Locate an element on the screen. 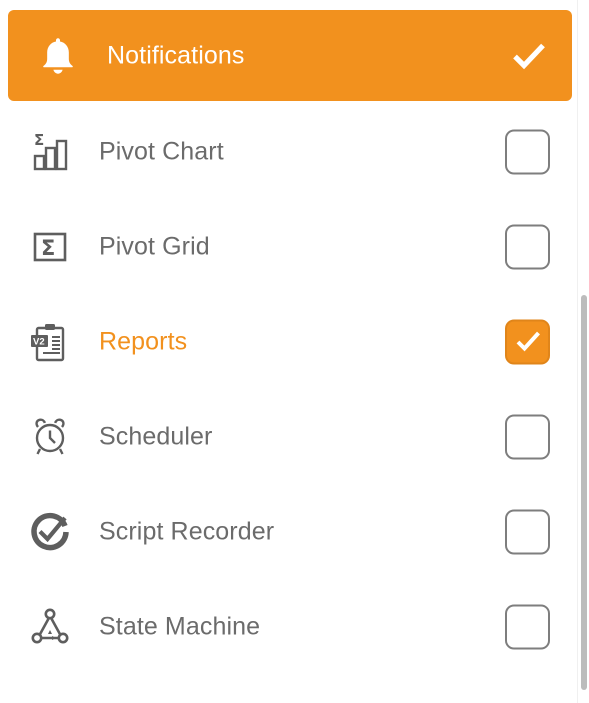 The height and width of the screenshot is (703, 589). list-item-label: Scheduler is located at coordinates (156, 436).